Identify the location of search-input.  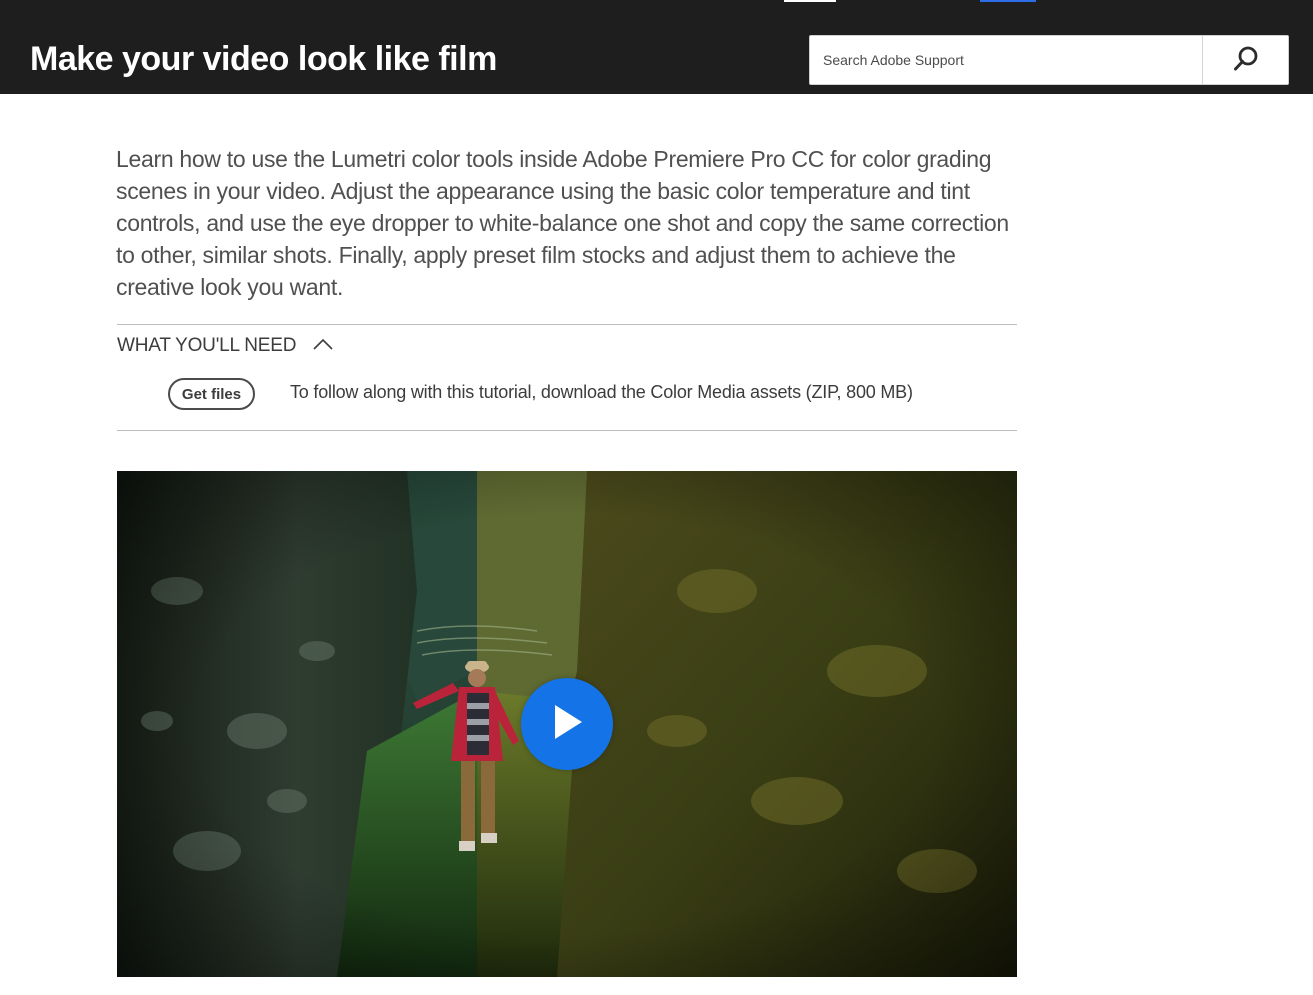
(1006, 60).